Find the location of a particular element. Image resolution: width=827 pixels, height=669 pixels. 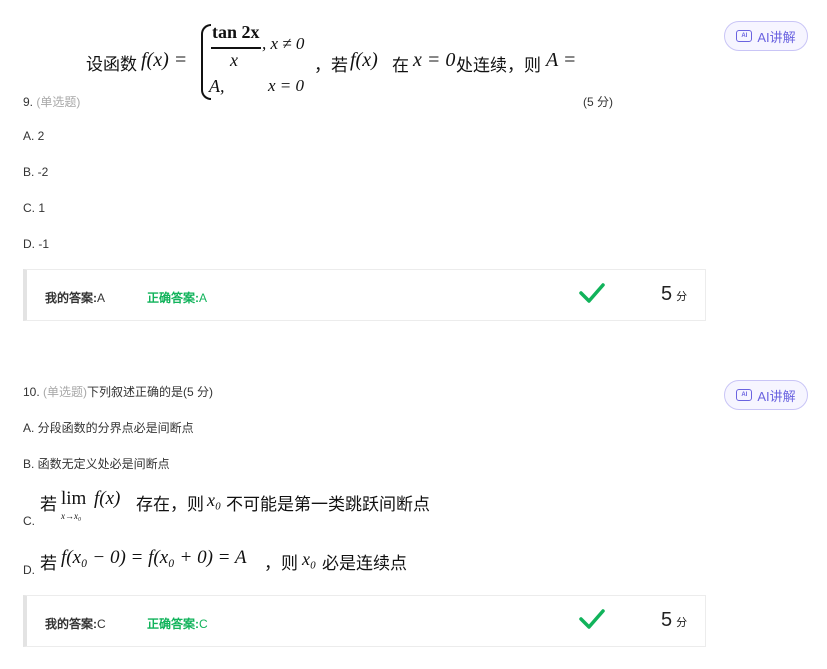

q10-option-d-mid: ，则 is located at coordinates (281, 563).